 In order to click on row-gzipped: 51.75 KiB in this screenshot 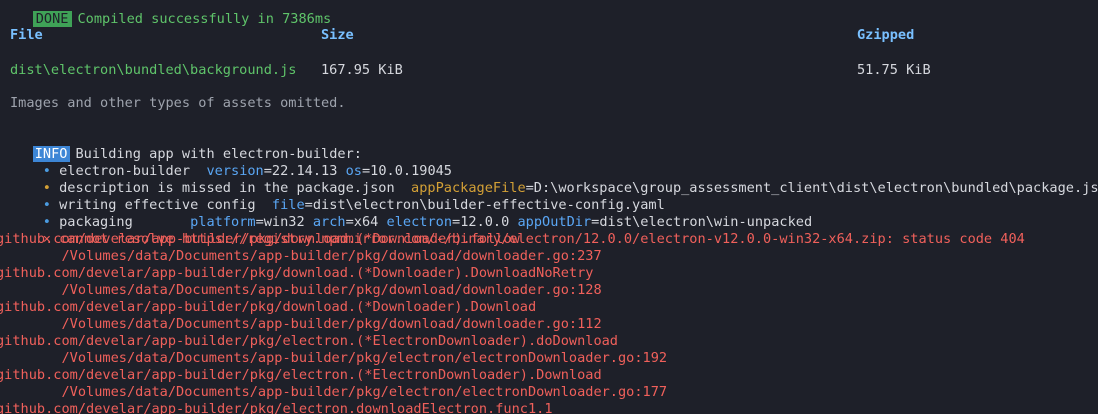, I will do `click(894, 70)`.